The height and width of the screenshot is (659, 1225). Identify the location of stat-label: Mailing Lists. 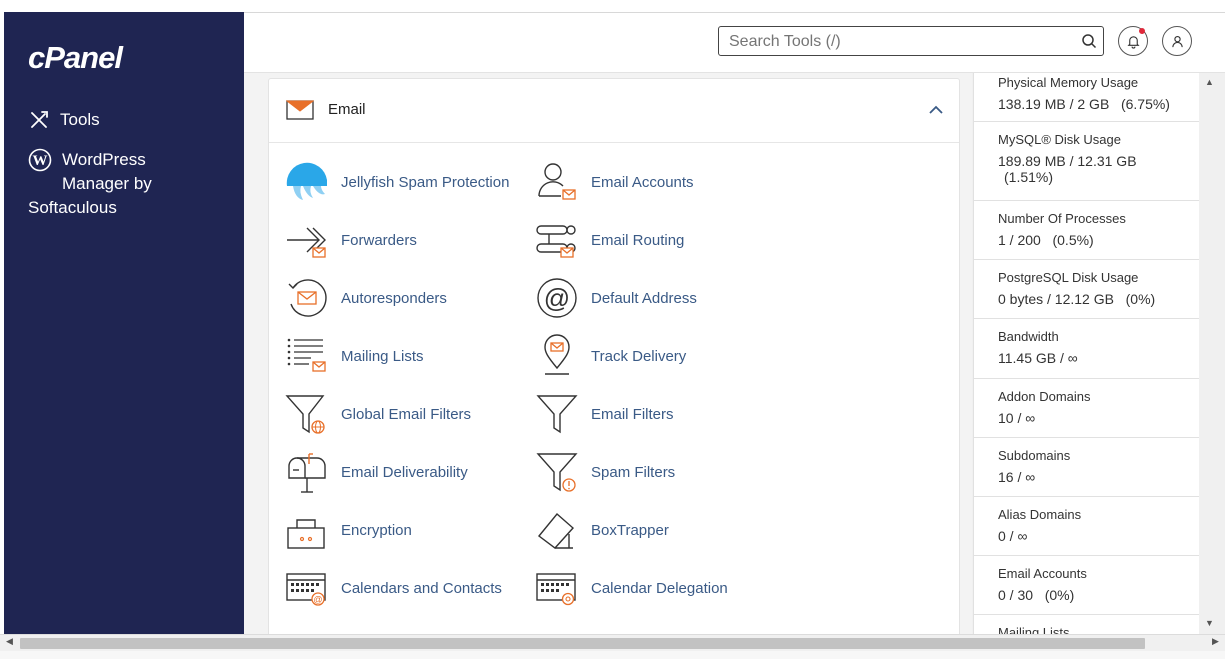
(1034, 629).